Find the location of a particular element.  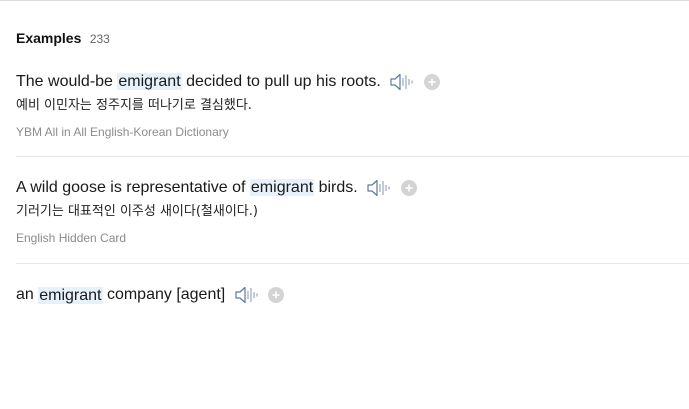

top-divider is located at coordinates (344, 0).